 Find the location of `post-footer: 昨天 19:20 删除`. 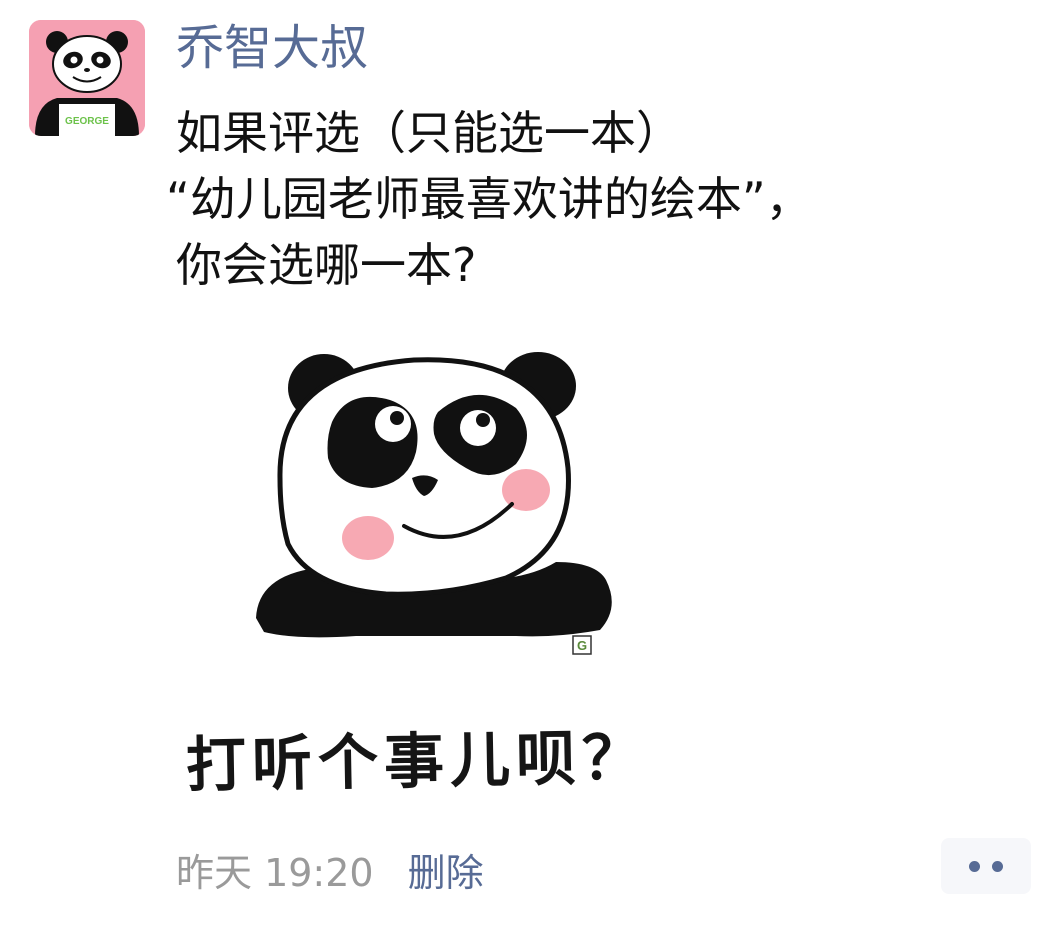

post-footer: 昨天 19:20 删除 is located at coordinates (330, 869).